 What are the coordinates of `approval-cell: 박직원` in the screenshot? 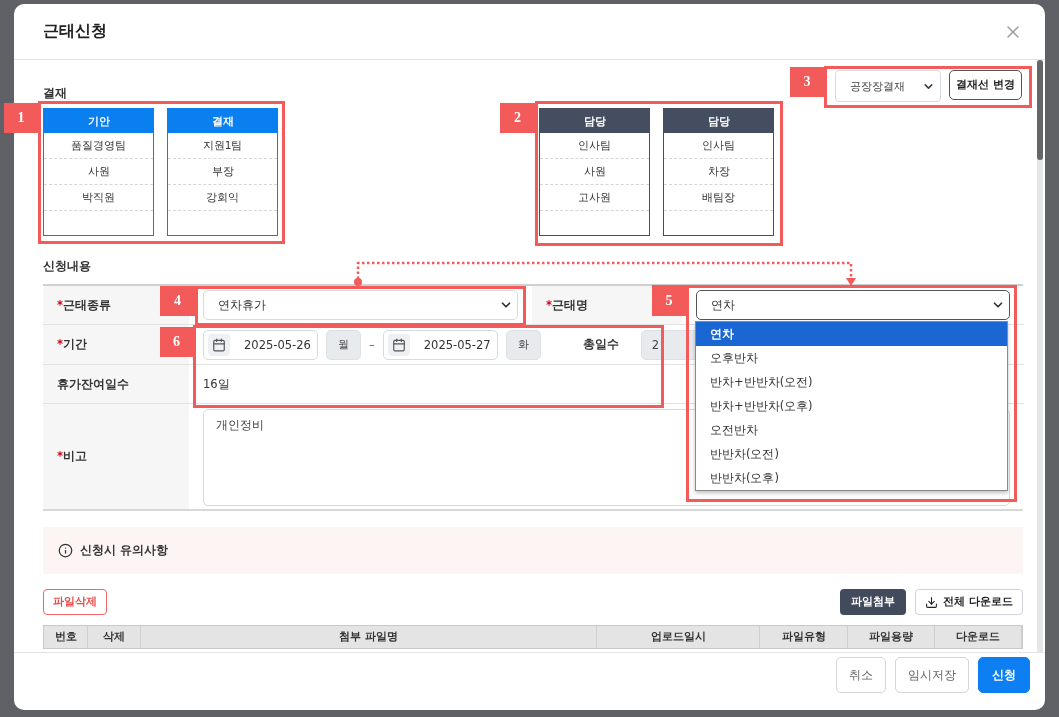 It's located at (98, 198).